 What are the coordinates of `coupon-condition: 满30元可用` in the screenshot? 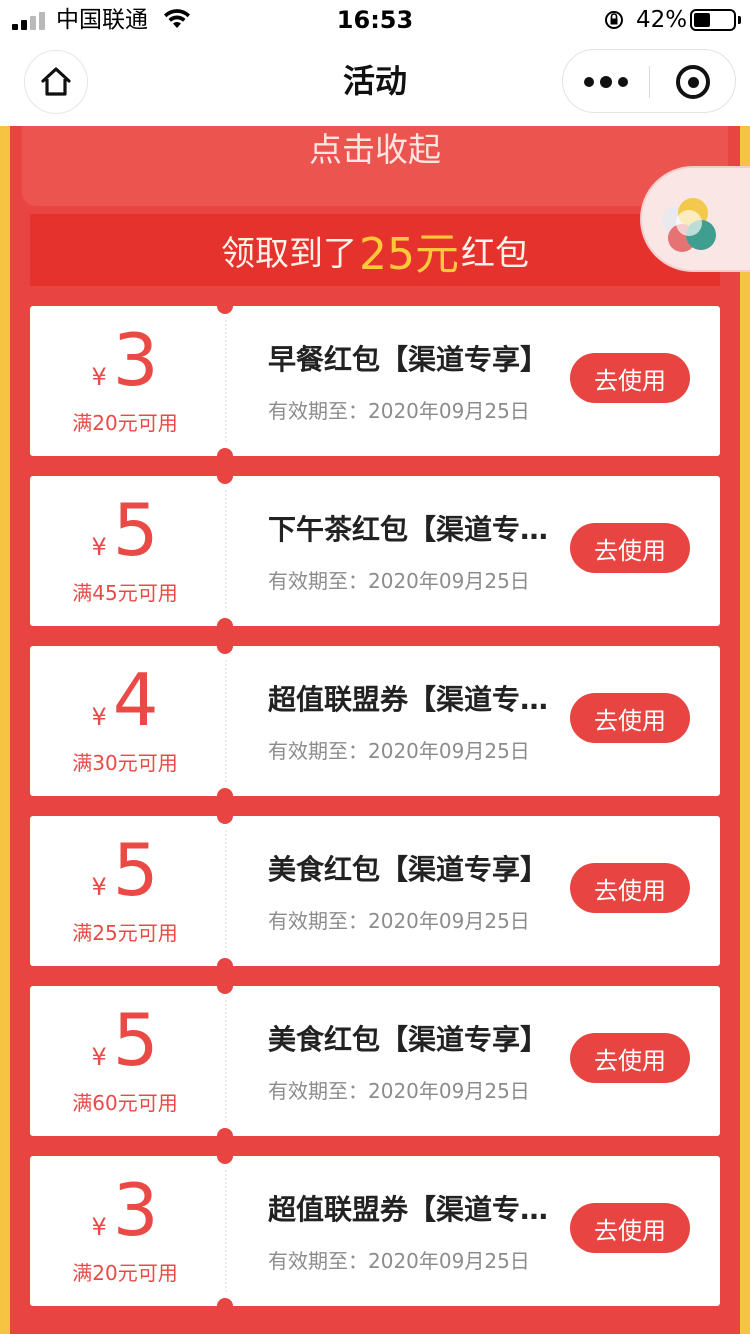 It's located at (125, 763).